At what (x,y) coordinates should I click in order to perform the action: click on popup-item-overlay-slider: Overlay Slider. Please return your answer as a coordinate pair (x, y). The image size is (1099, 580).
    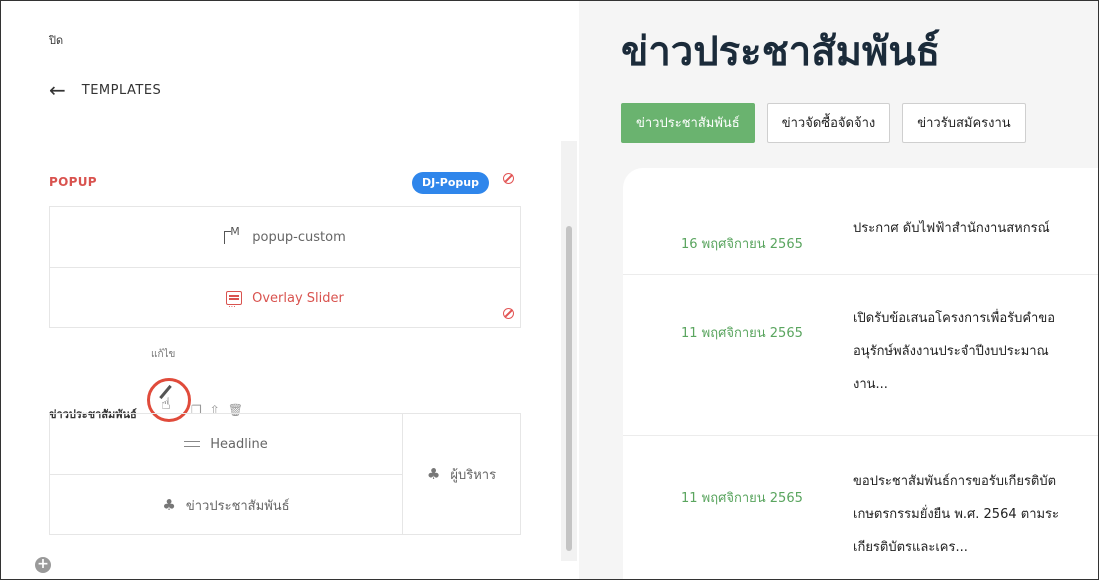
    Looking at the image, I should click on (285, 297).